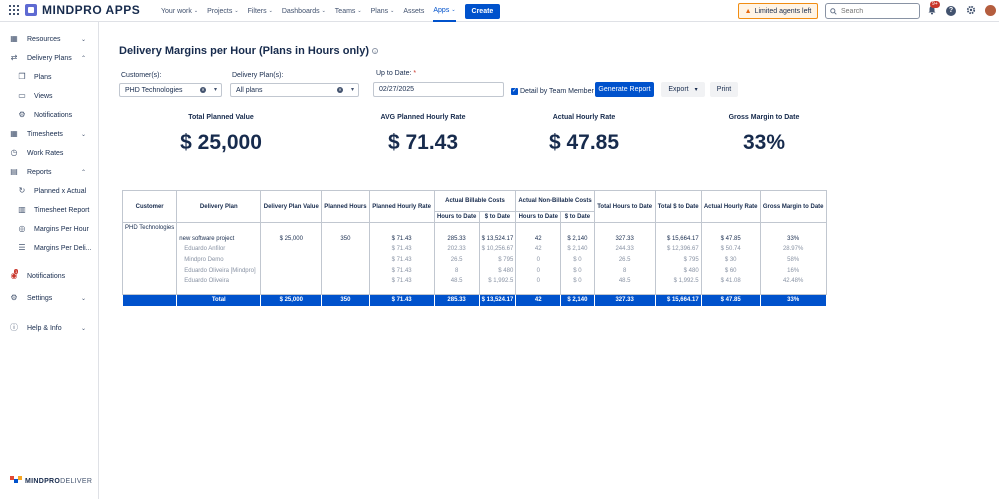  What do you see at coordinates (724, 89) in the screenshot?
I see `print-button: Print` at bounding box center [724, 89].